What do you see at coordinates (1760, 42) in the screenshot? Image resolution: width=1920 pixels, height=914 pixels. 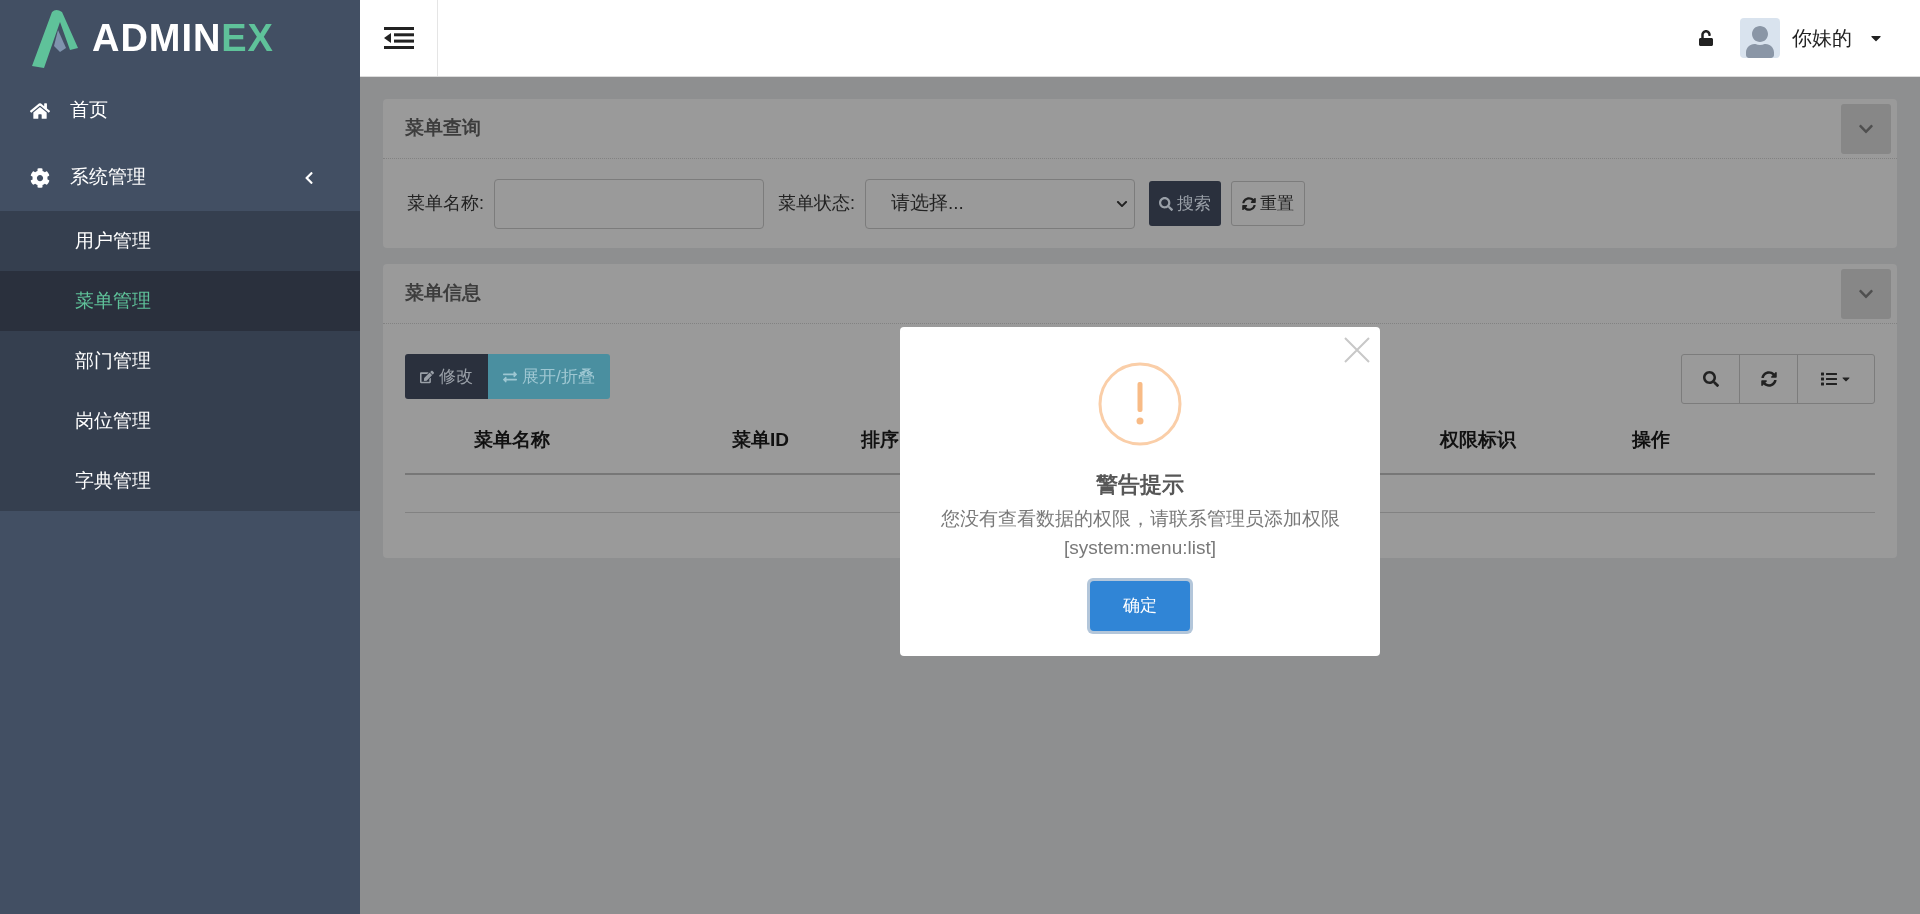 I see `user-silhouette-icon` at bounding box center [1760, 42].